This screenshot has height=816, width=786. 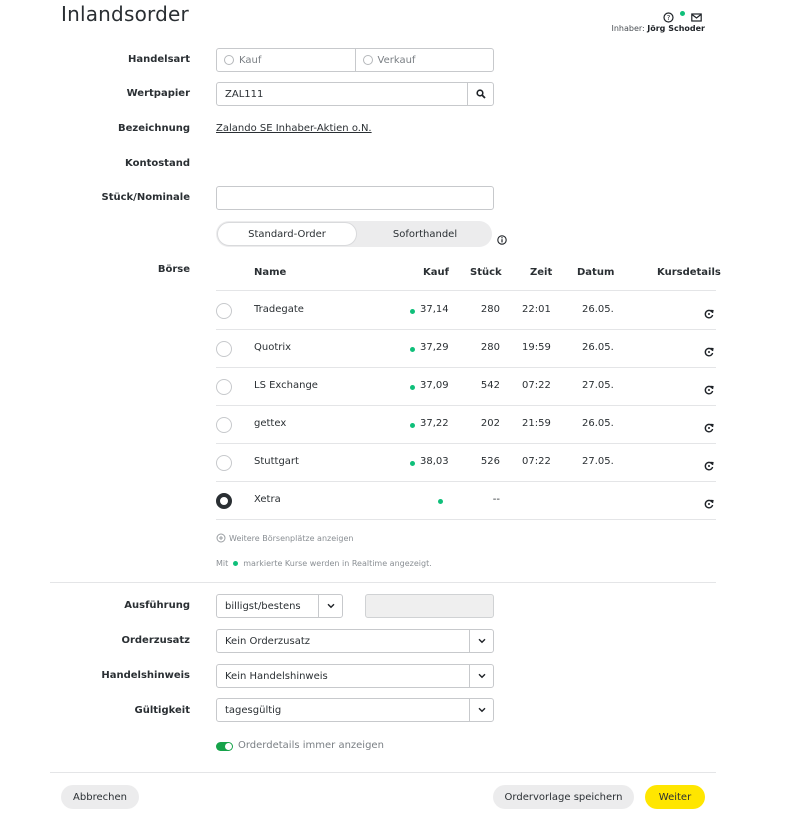 What do you see at coordinates (536, 423) in the screenshot?
I see `zeit-value: 21:59` at bounding box center [536, 423].